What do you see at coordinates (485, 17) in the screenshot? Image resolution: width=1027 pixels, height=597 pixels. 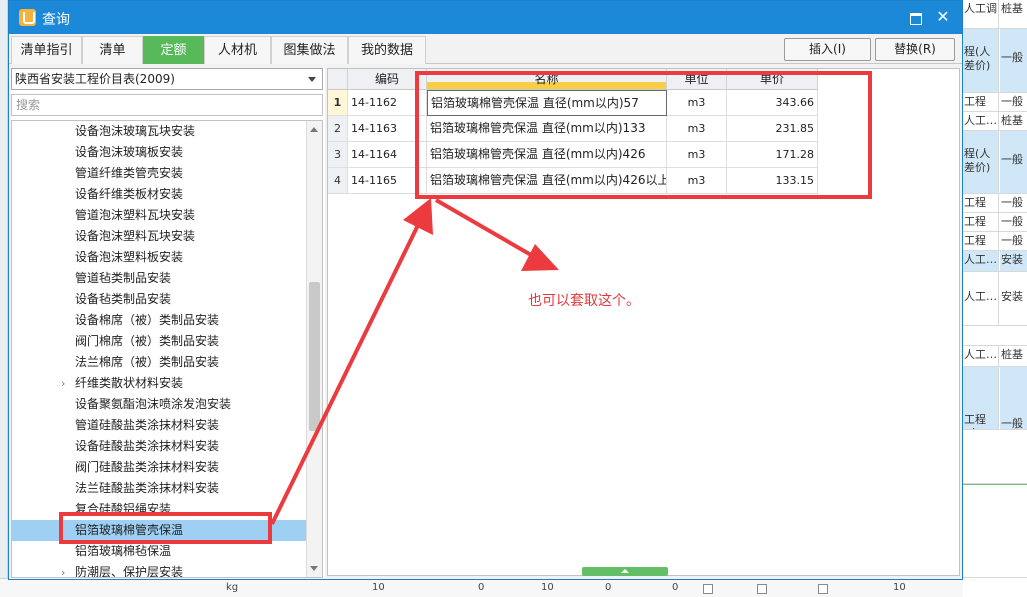 I see `dialog-titlebar: 查询 ✕` at bounding box center [485, 17].